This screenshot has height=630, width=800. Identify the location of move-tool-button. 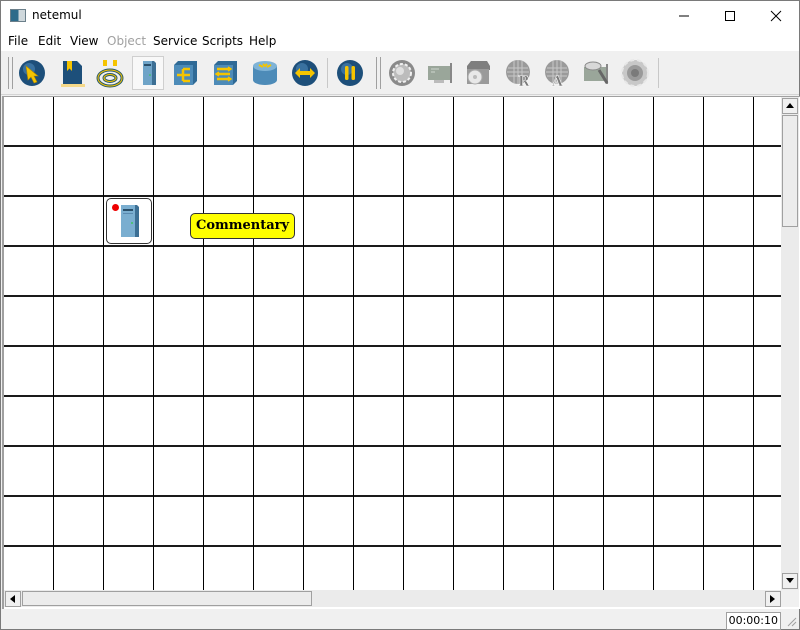
(305, 73).